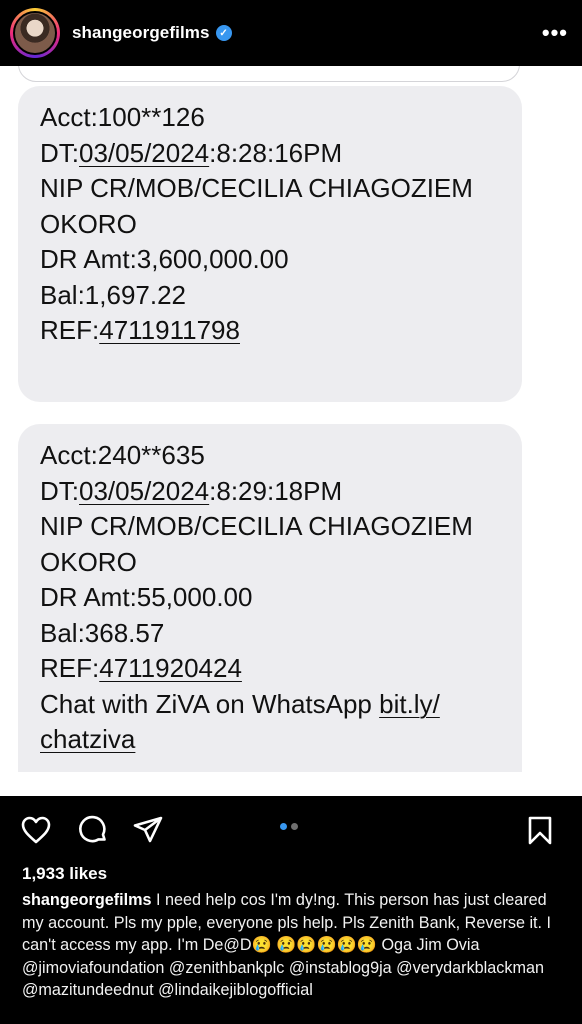 The height and width of the screenshot is (1024, 582). I want to click on reference-line: REF:4711920424, so click(141, 668).